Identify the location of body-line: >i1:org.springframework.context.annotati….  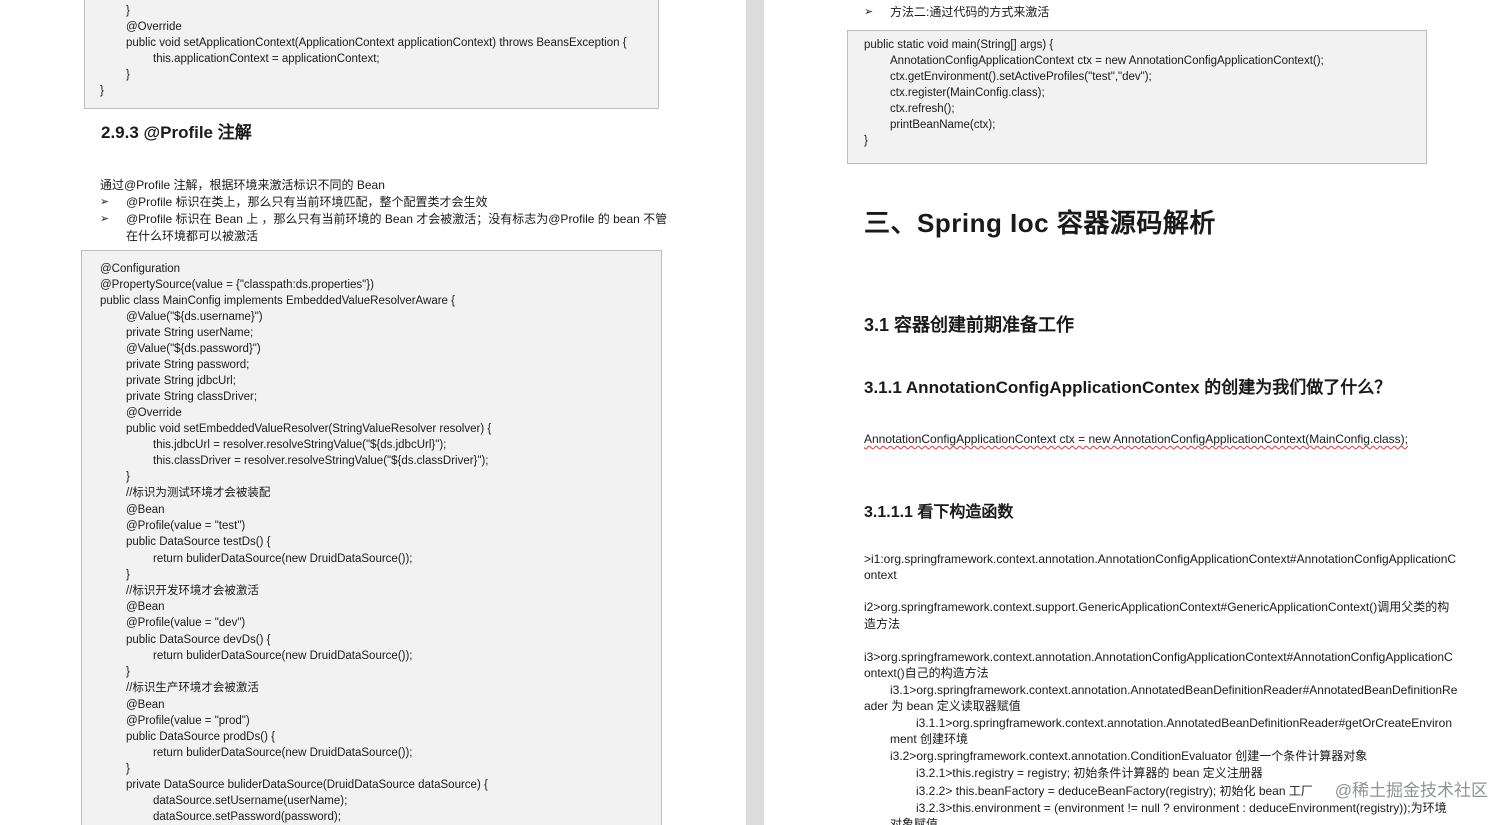
(1160, 559).